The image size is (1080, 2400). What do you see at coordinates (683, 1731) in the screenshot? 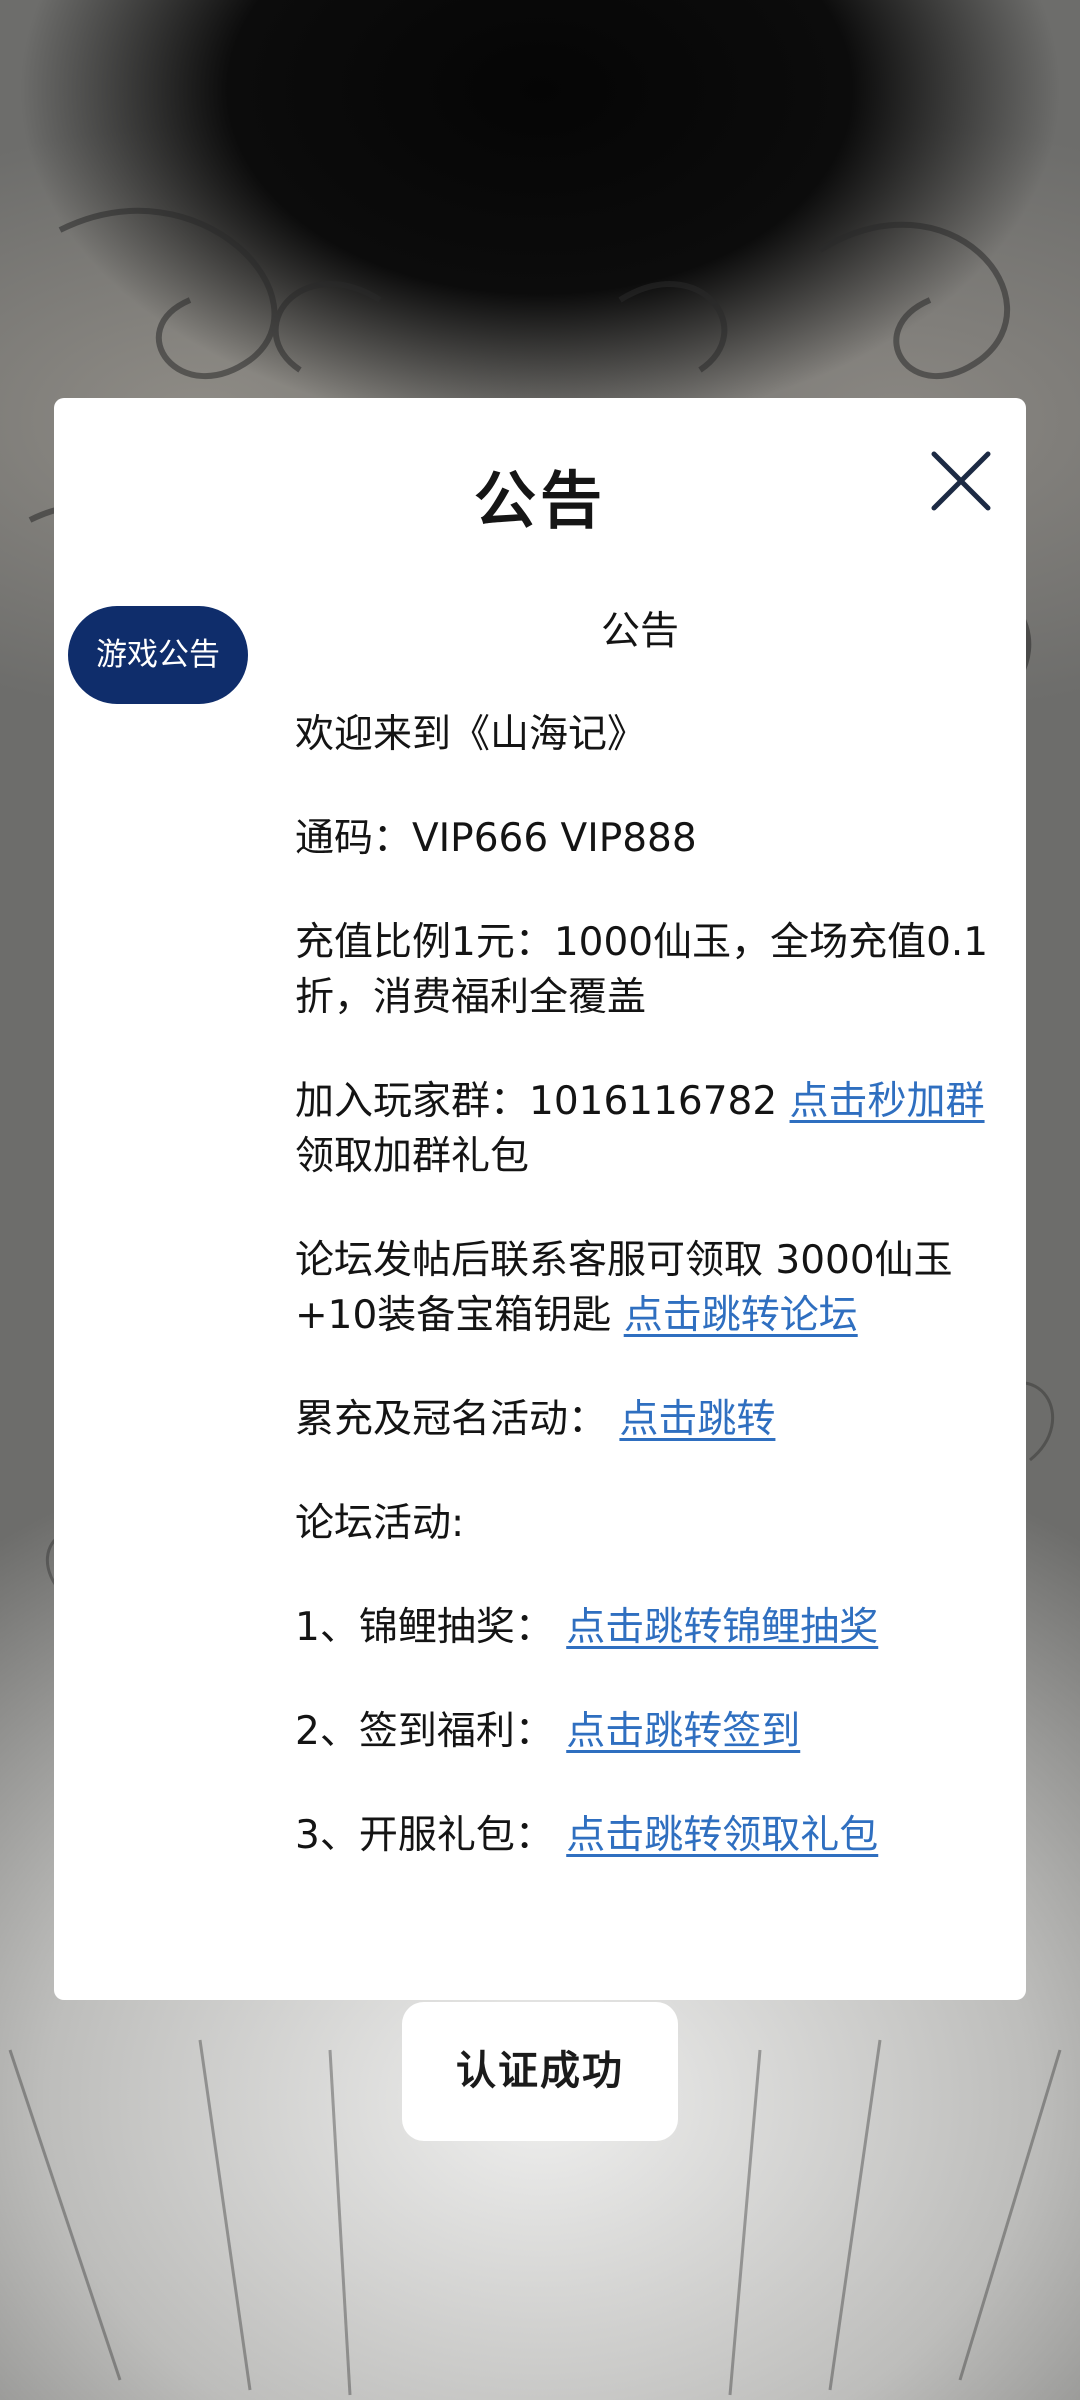
I see `signin-link: 点击跳转签到` at bounding box center [683, 1731].